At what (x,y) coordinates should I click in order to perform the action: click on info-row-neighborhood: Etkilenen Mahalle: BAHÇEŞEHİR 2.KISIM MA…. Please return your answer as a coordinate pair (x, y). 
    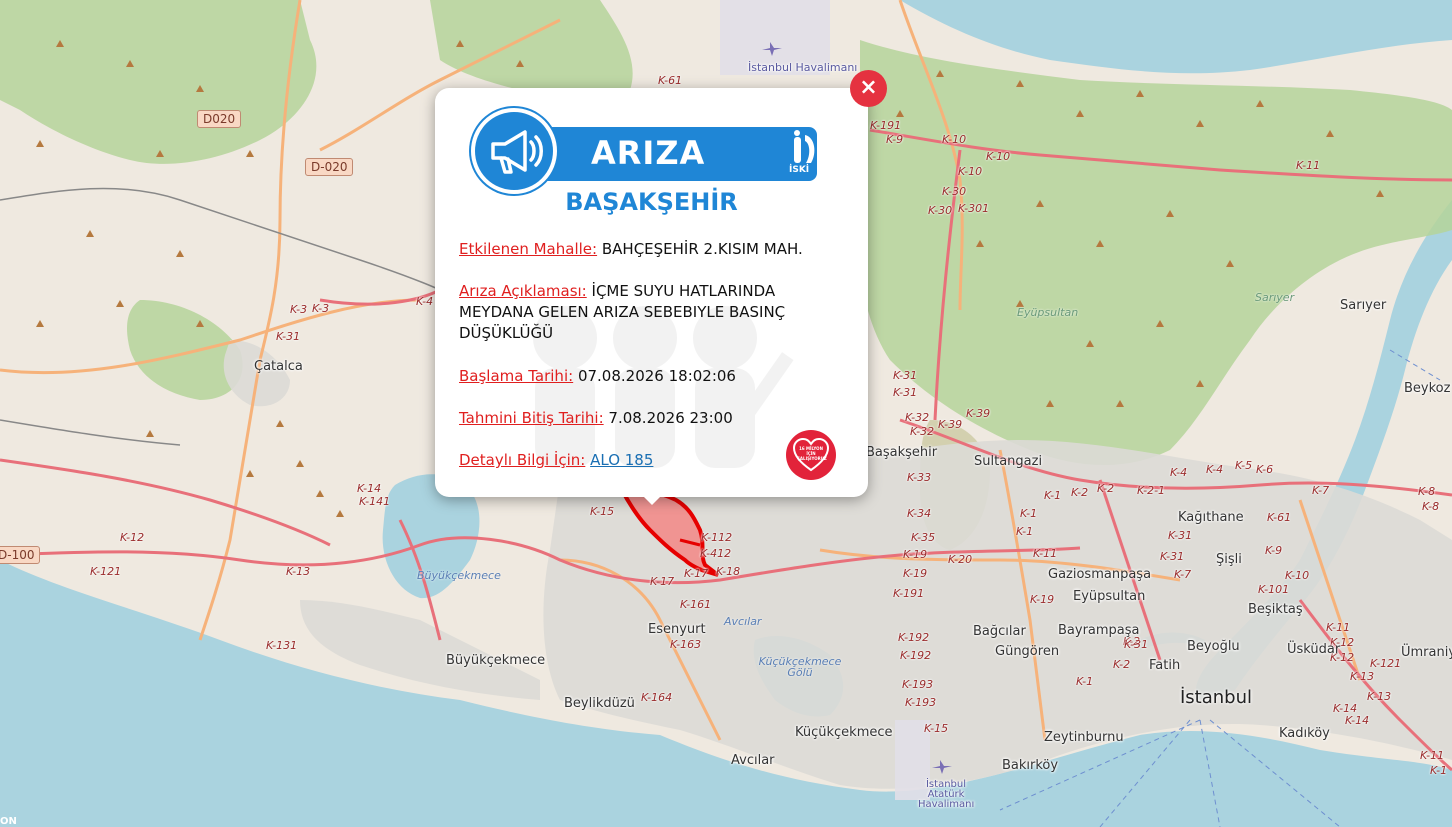
    Looking at the image, I should click on (639, 249).